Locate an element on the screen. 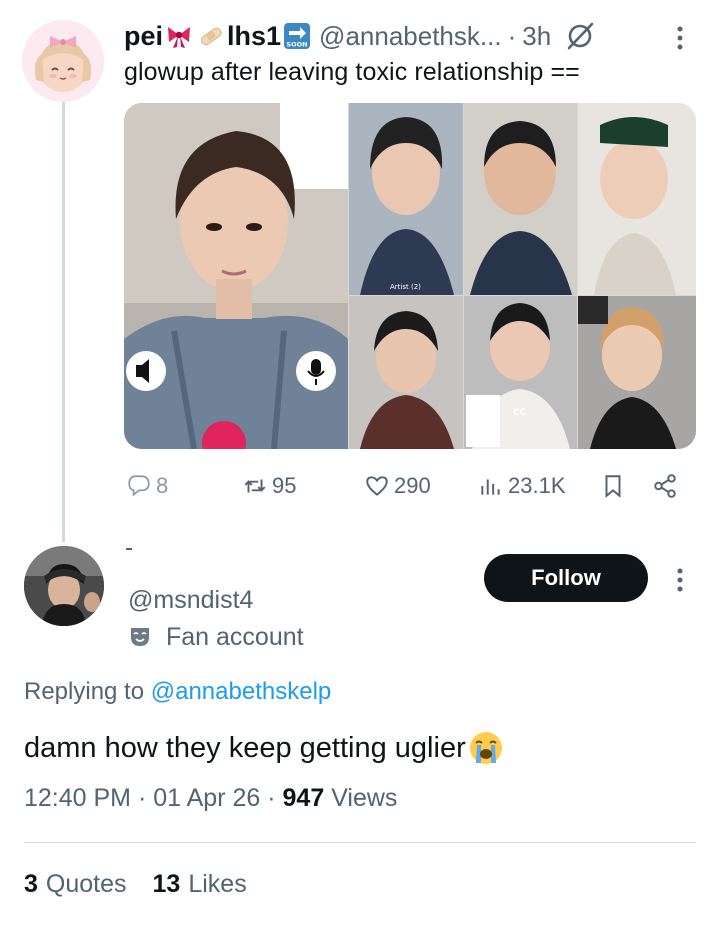 This screenshot has height=928, width=720. views-button: 23.1K is located at coordinates (522, 486).